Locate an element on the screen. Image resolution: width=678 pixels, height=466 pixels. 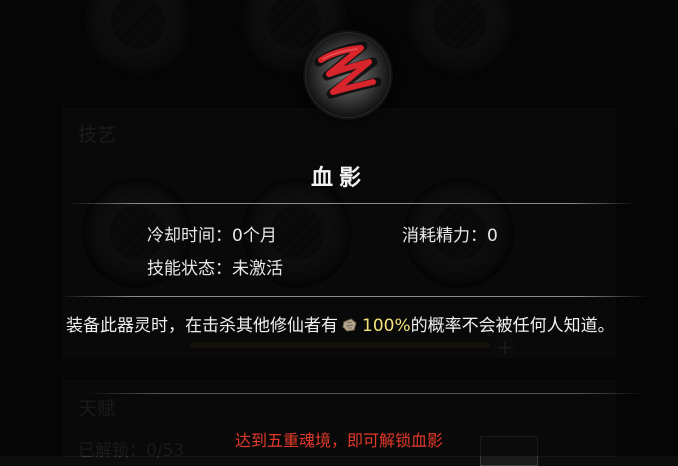
state-value: 未激活 is located at coordinates (257, 269).